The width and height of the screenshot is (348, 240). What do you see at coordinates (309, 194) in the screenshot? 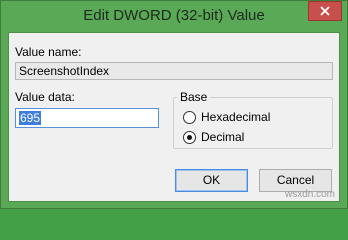
I see `watermark: wsxdn.com` at bounding box center [309, 194].